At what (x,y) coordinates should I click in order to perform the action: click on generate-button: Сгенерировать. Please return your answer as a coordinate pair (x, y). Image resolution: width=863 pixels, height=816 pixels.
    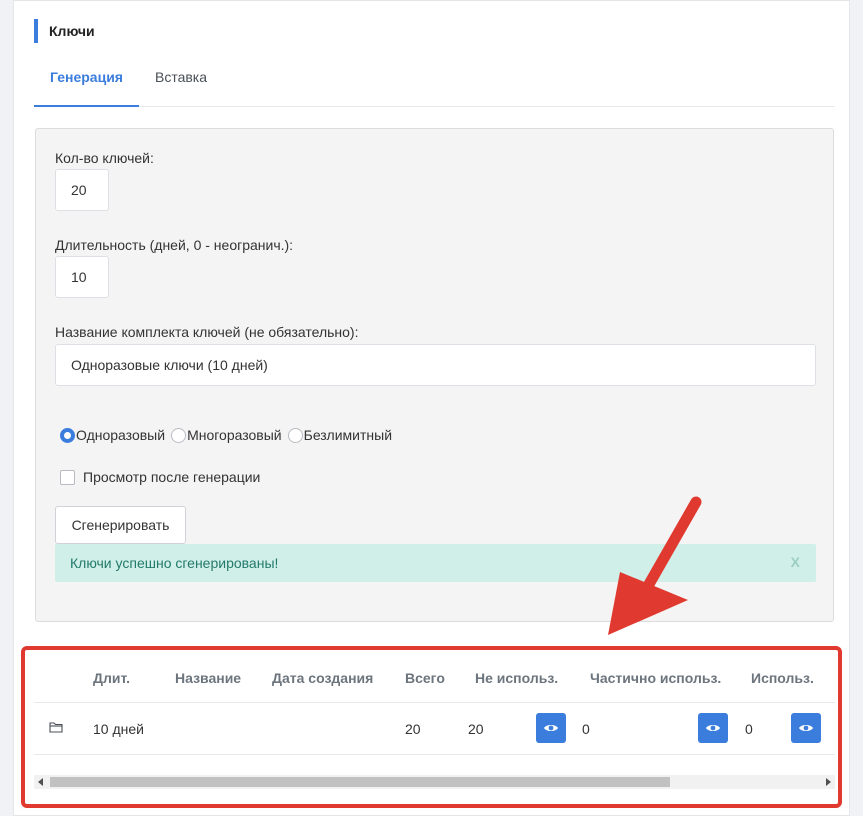
    Looking at the image, I should click on (120, 525).